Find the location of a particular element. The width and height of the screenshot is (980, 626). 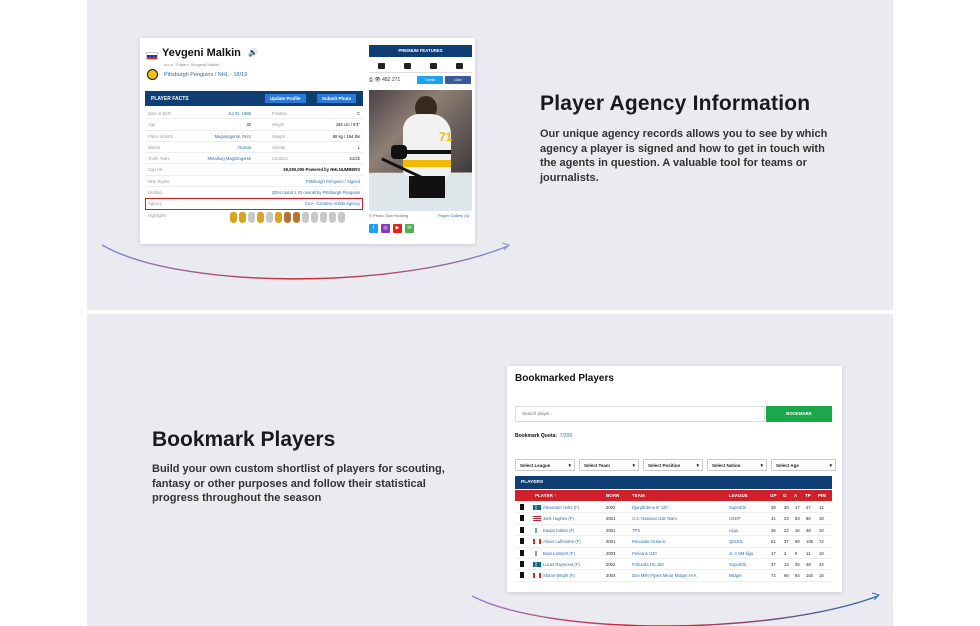

stats-icon is located at coordinates (459, 65).